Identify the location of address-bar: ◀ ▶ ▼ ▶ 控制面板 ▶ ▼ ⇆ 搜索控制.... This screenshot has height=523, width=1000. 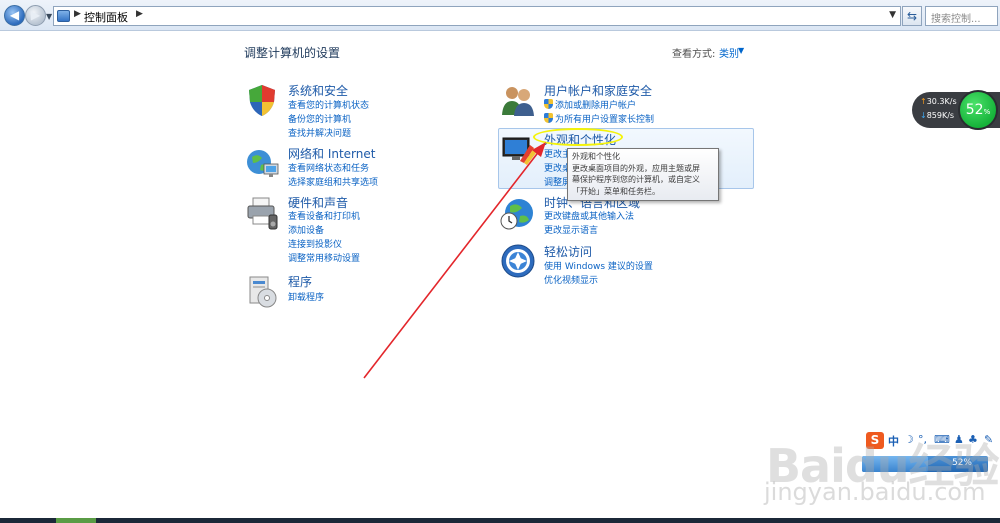
(500, 15).